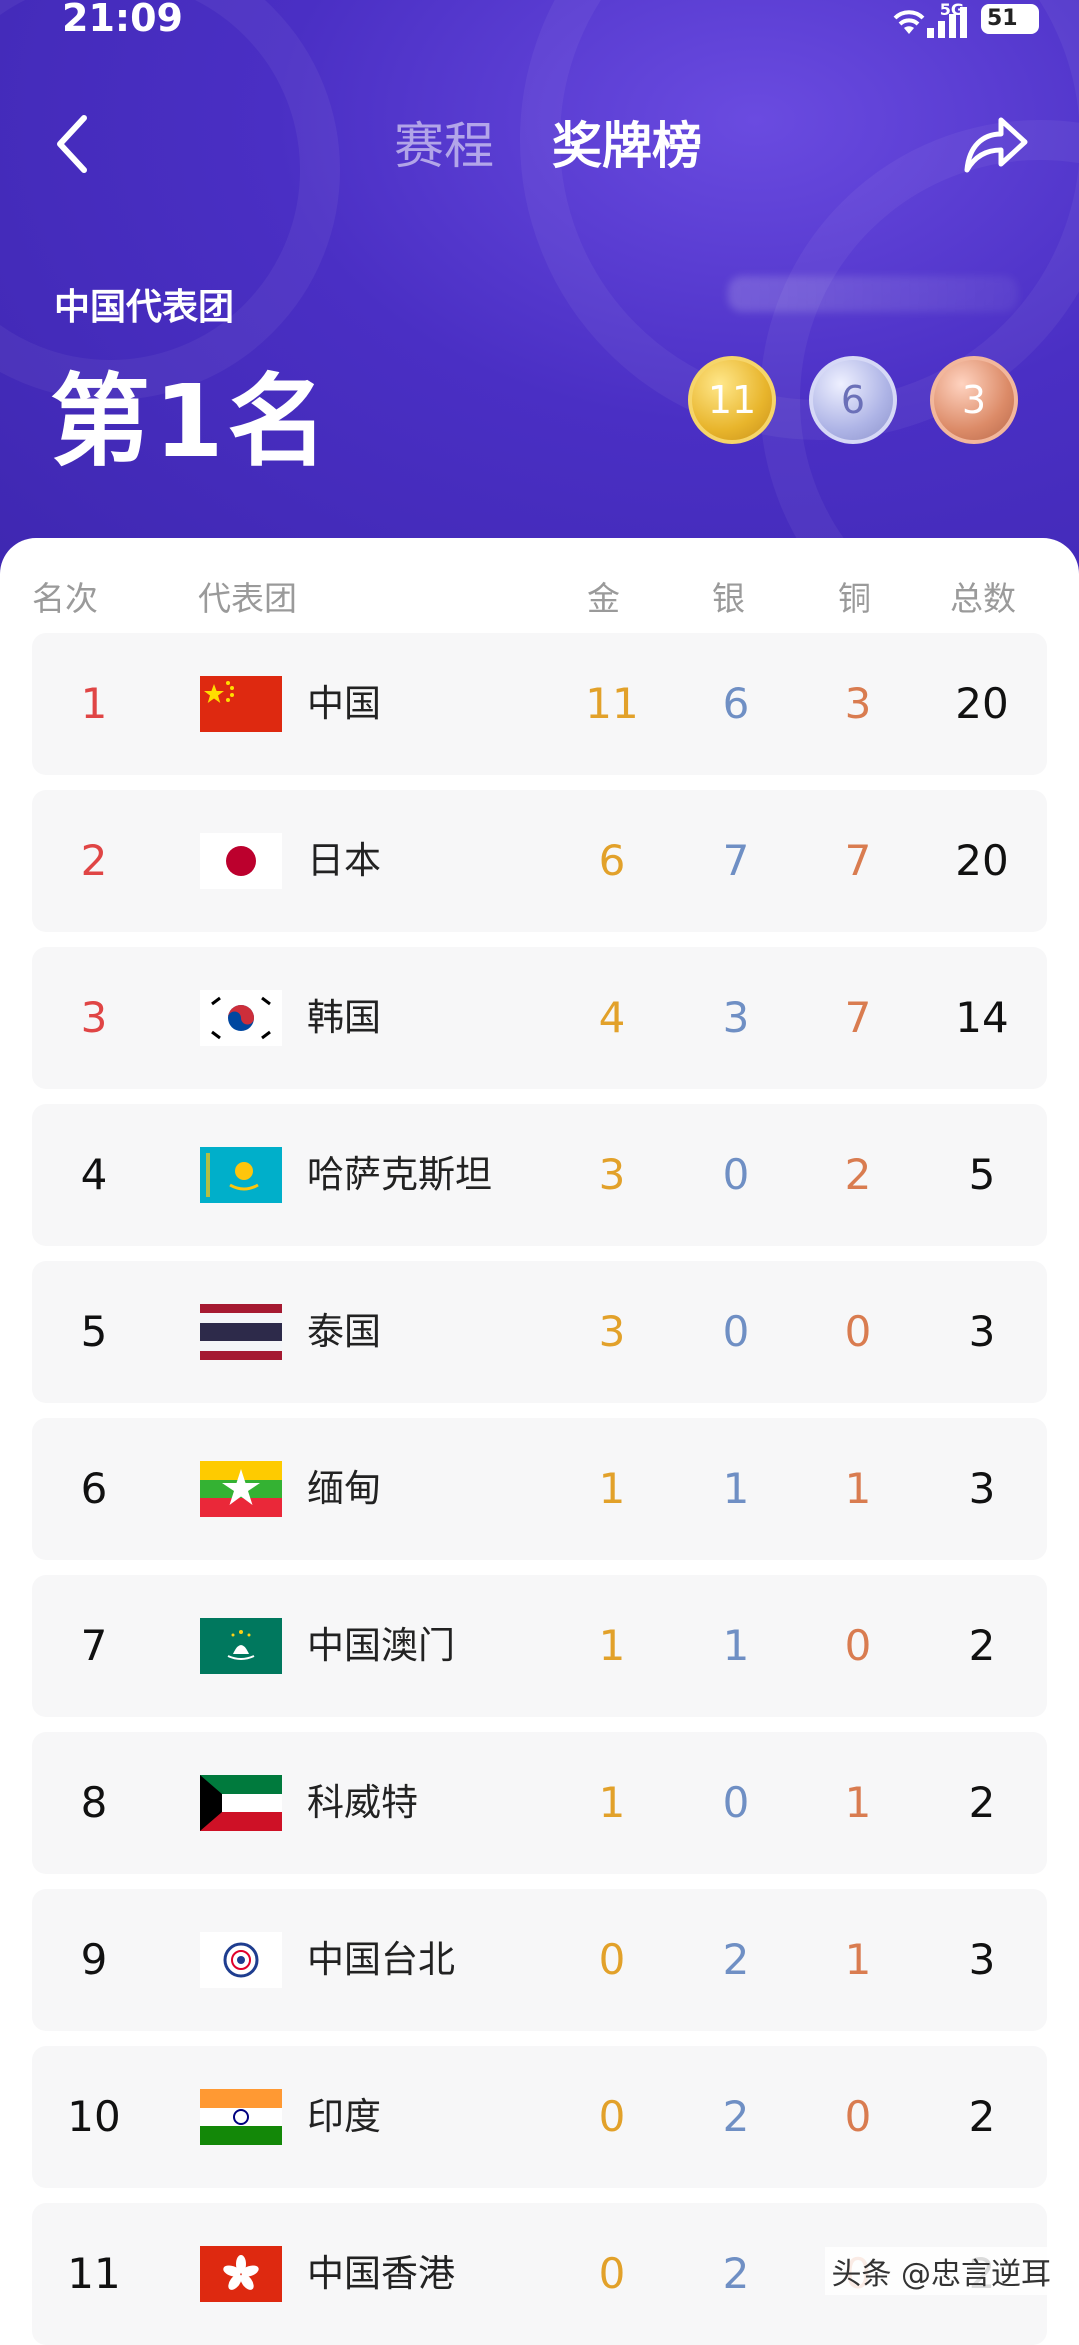 The image size is (1079, 2345). Describe the element at coordinates (94, 2273) in the screenshot. I see `row-rank: 11` at that location.